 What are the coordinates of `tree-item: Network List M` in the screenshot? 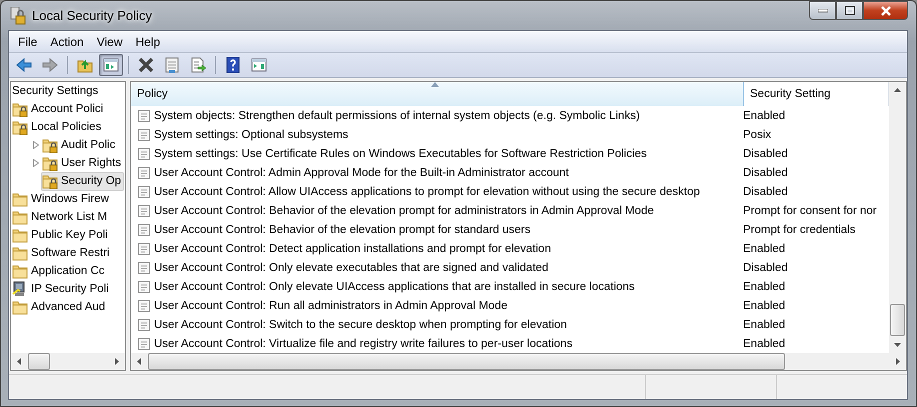 It's located at (60, 217).